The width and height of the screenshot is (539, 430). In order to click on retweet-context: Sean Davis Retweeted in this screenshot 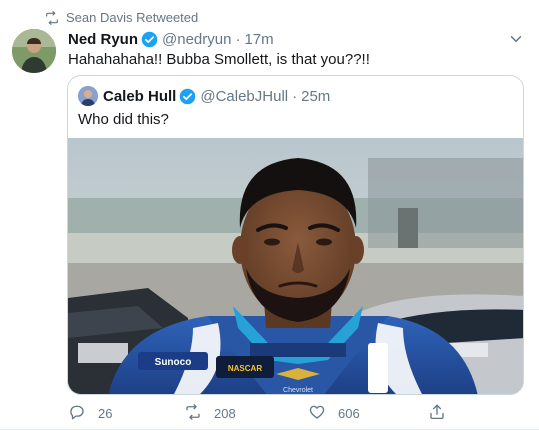, I will do `click(121, 18)`.